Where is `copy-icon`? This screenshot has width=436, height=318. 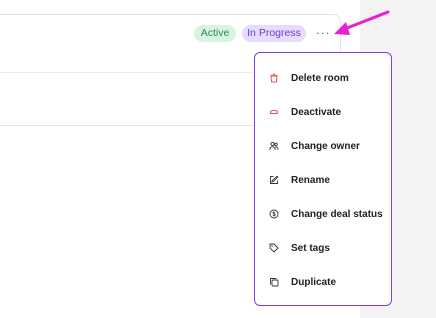
copy-icon is located at coordinates (274, 282).